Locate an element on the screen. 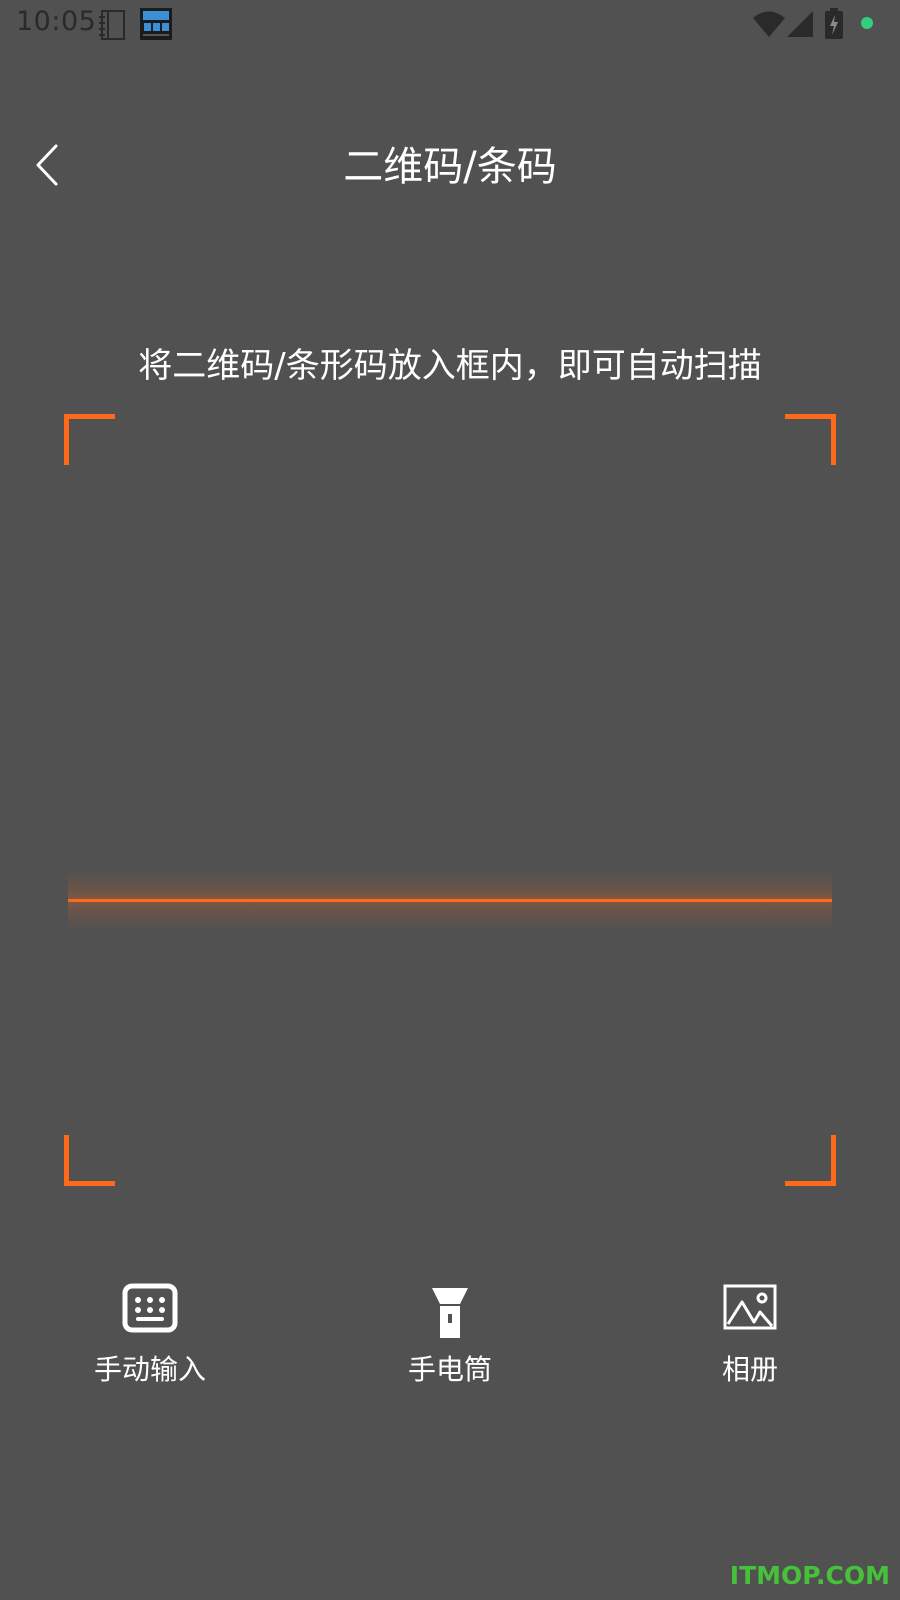  watermark: ITMOP.COM is located at coordinates (809, 1575).